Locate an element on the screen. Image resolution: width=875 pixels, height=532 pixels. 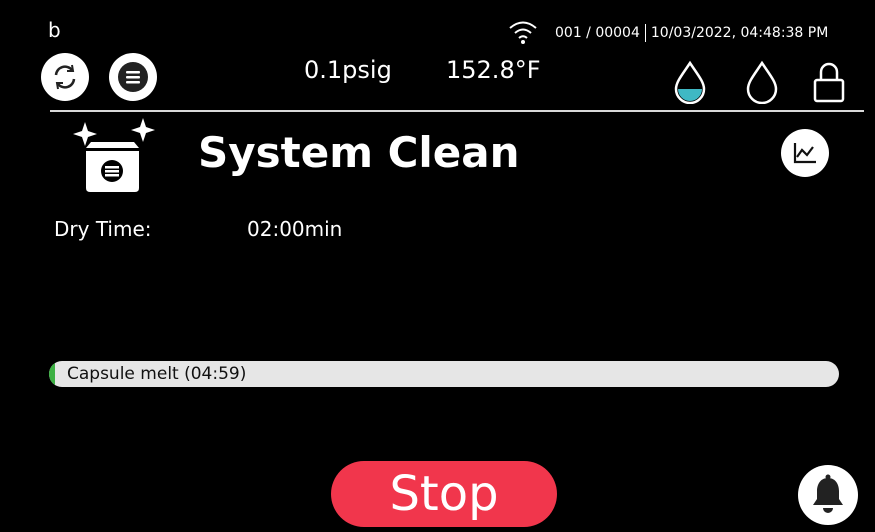
refresh-button is located at coordinates (65, 77).